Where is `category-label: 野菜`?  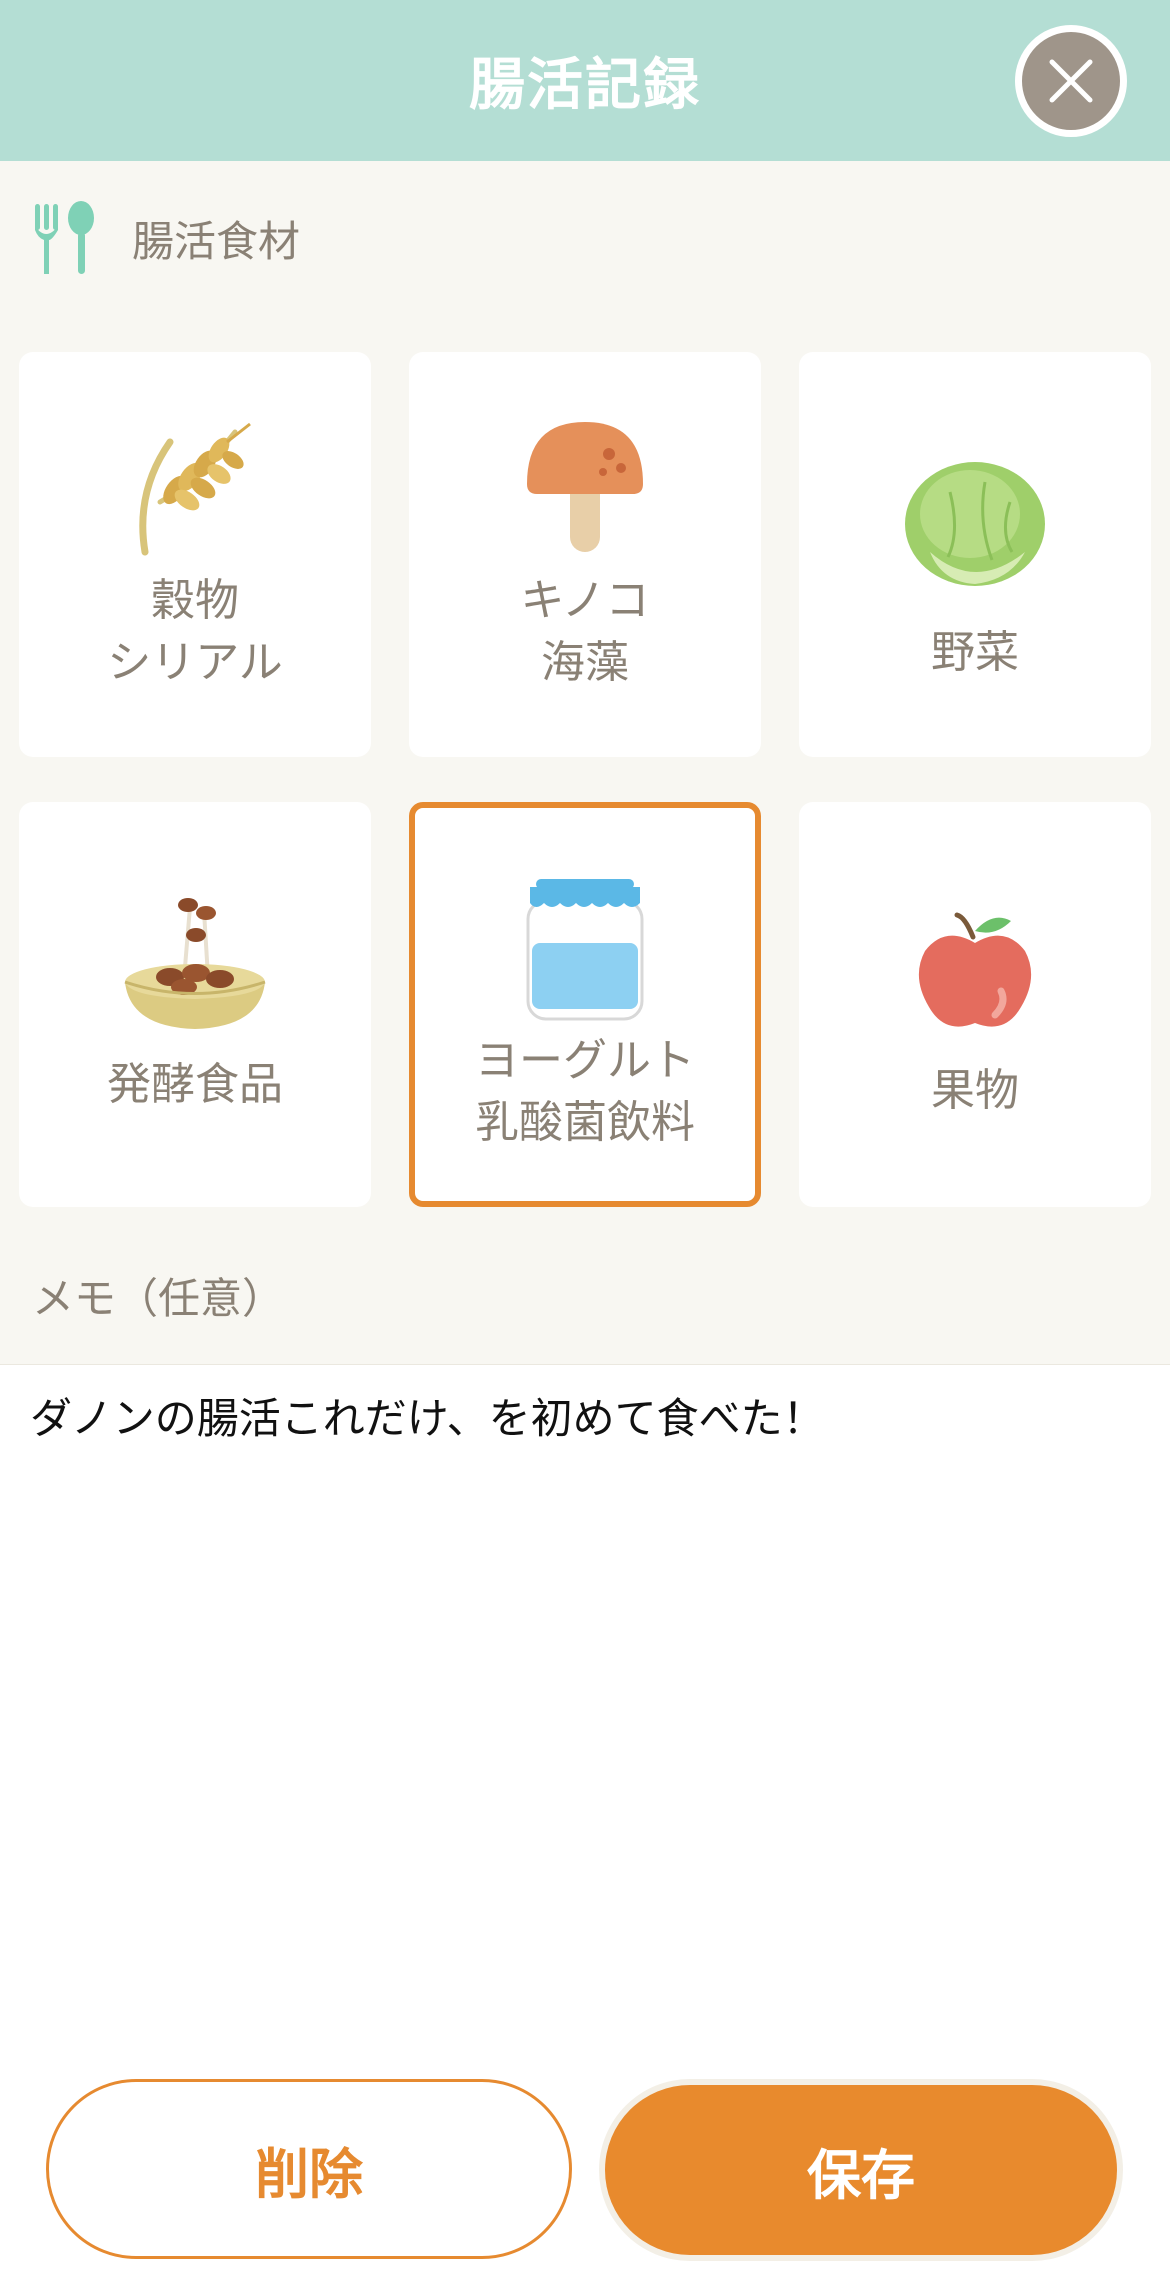
category-label: 野菜 is located at coordinates (975, 652).